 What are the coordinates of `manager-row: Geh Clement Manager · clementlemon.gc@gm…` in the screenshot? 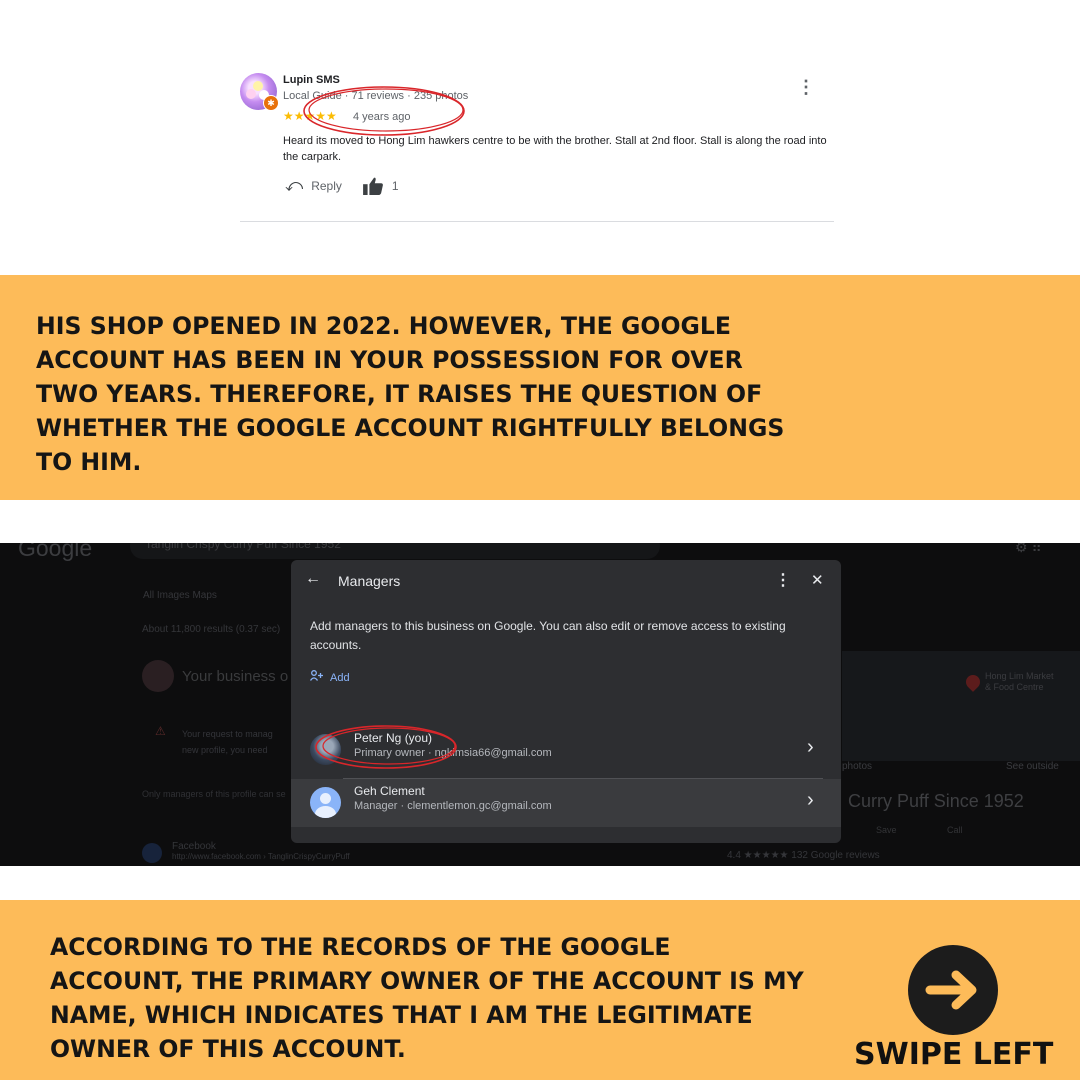 It's located at (566, 803).